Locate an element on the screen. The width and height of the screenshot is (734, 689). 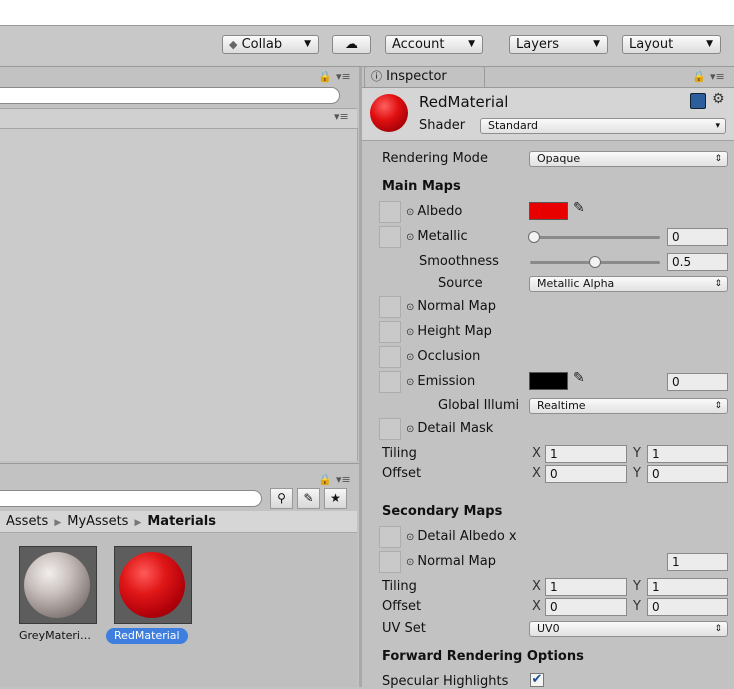
main-maps-heading: Main Maps is located at coordinates (421, 186).